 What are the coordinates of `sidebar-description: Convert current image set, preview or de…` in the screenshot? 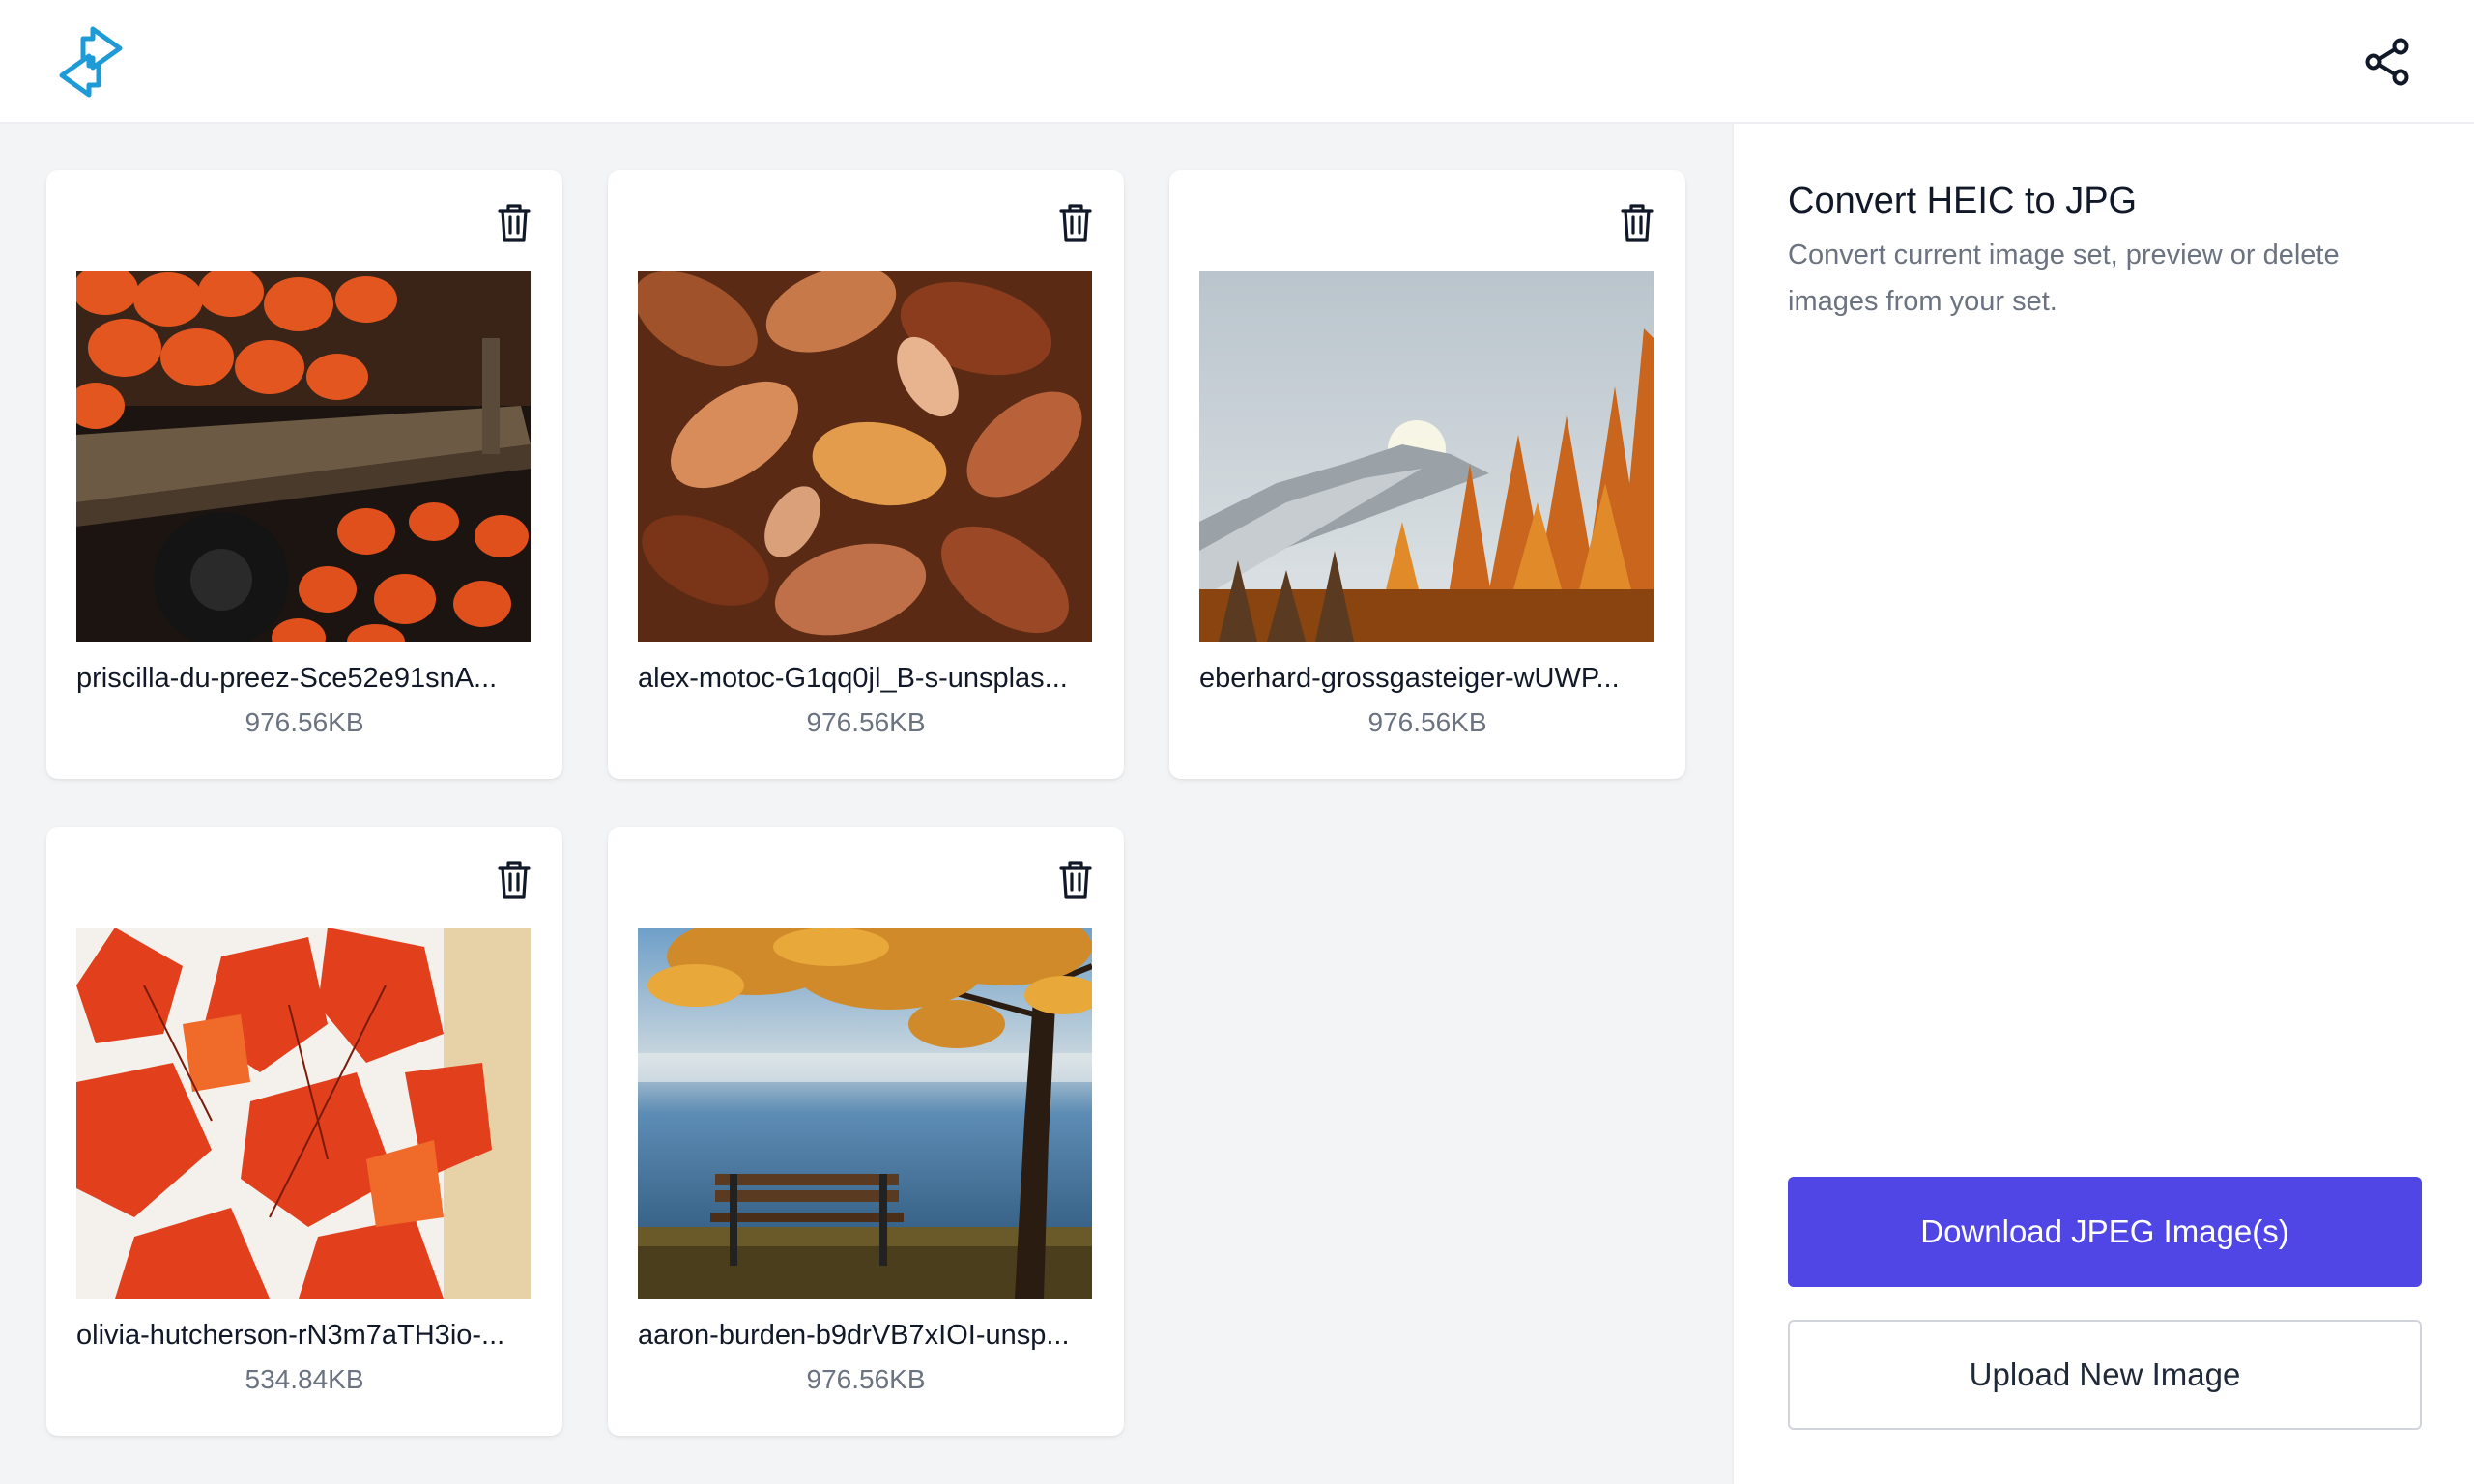 It's located at (2064, 278).